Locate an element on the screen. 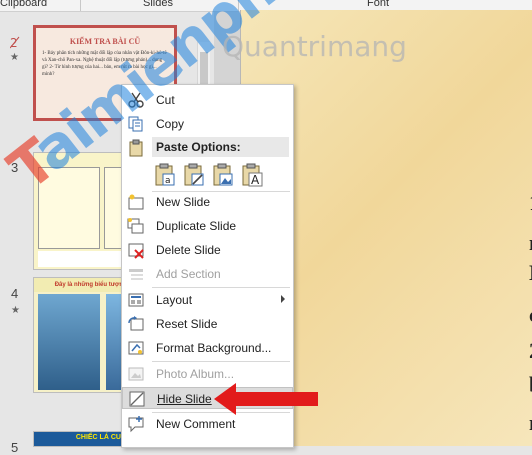 This screenshot has height=455, width=532. ribbon-group-clipboard: Clipboard is located at coordinates (24, 4).